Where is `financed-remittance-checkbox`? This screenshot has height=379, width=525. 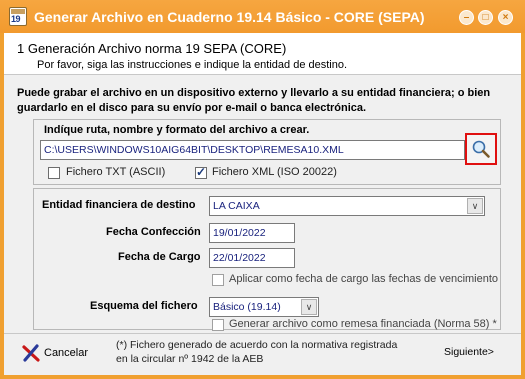
financed-remittance-checkbox is located at coordinates (218, 325).